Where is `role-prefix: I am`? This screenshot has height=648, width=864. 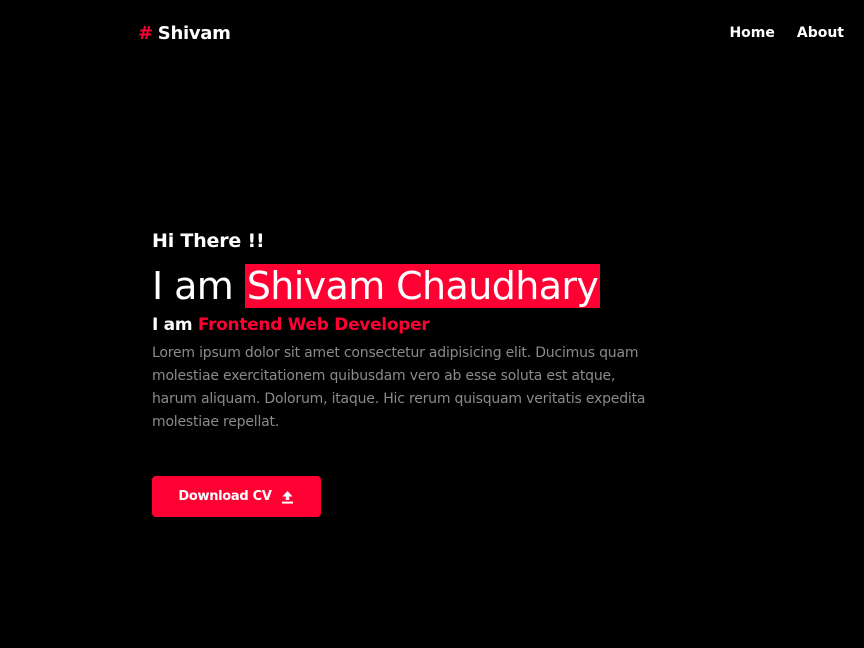
role-prefix: I am is located at coordinates (172, 325).